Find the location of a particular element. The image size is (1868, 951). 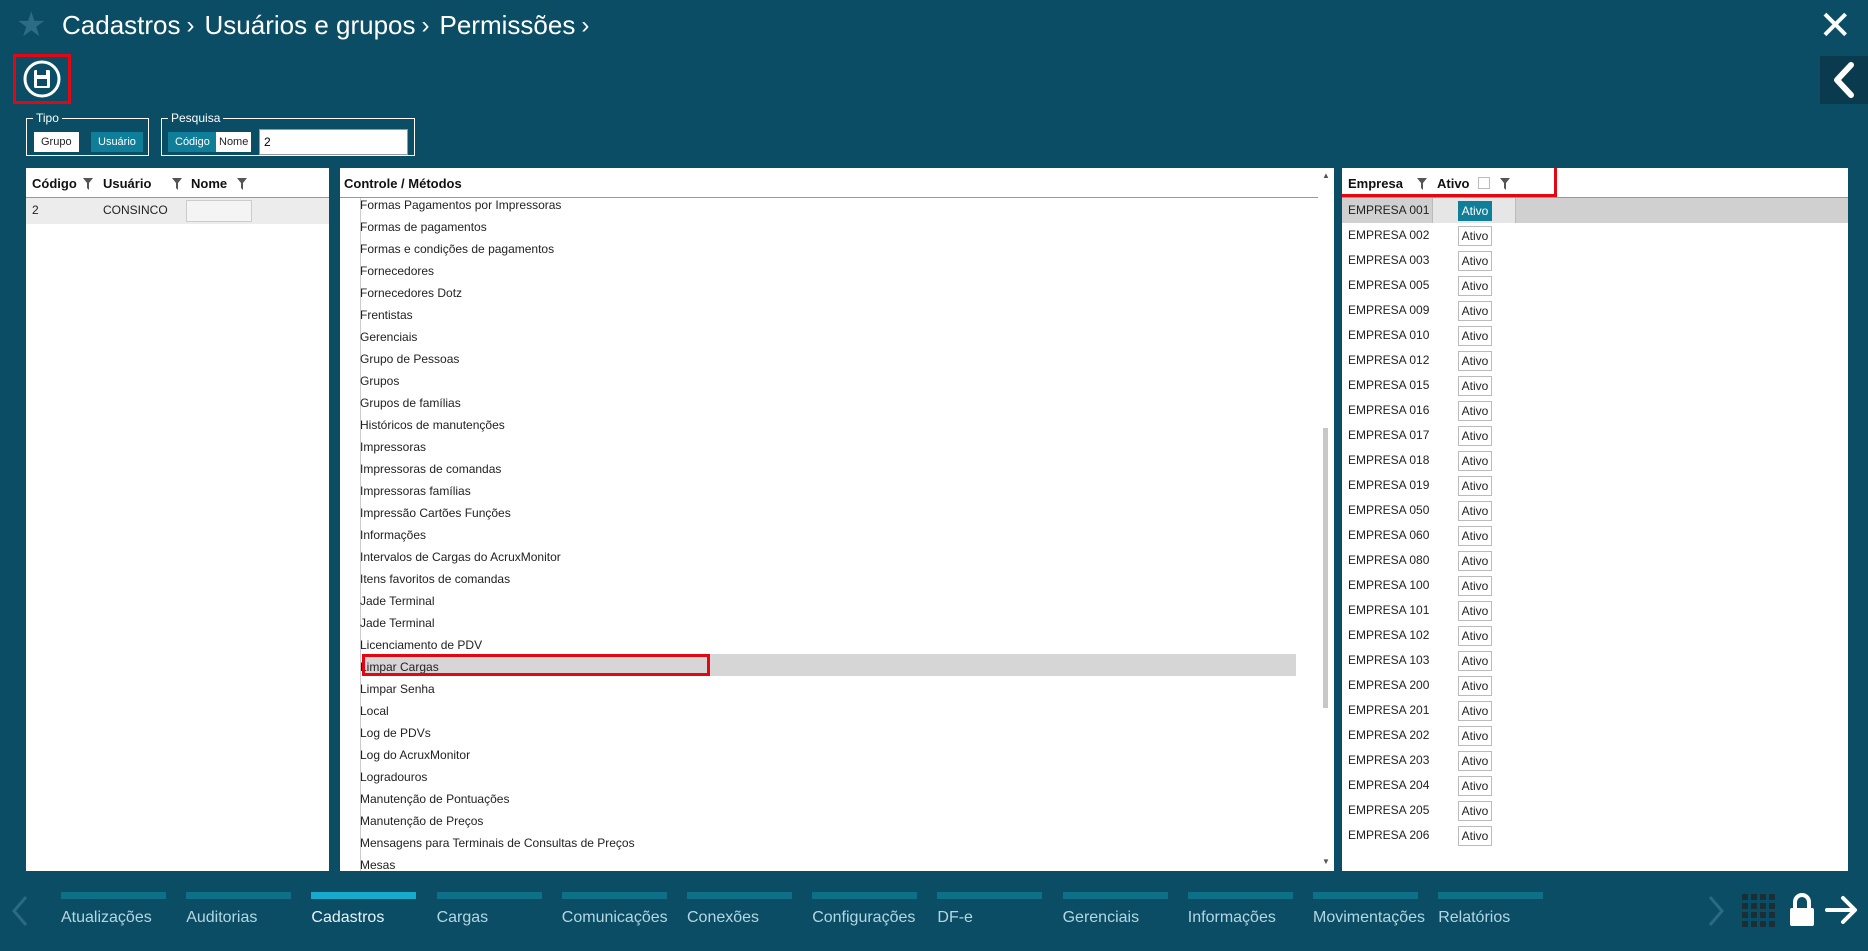

method-item-fornecedores: Fornecedores is located at coordinates (397, 271).